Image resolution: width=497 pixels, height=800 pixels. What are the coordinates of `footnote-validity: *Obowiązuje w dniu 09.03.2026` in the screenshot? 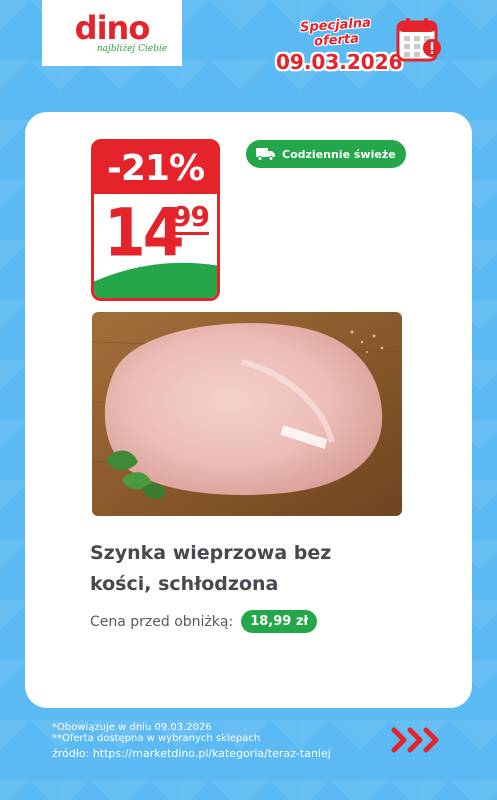 It's located at (132, 727).